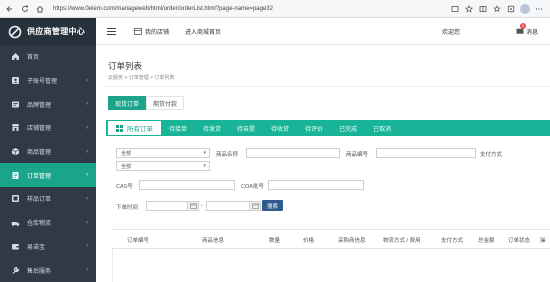 Image resolution: width=550 pixels, height=282 pixels. What do you see at coordinates (532, 32) in the screenshot?
I see `messages-label: 消息` at bounding box center [532, 32].